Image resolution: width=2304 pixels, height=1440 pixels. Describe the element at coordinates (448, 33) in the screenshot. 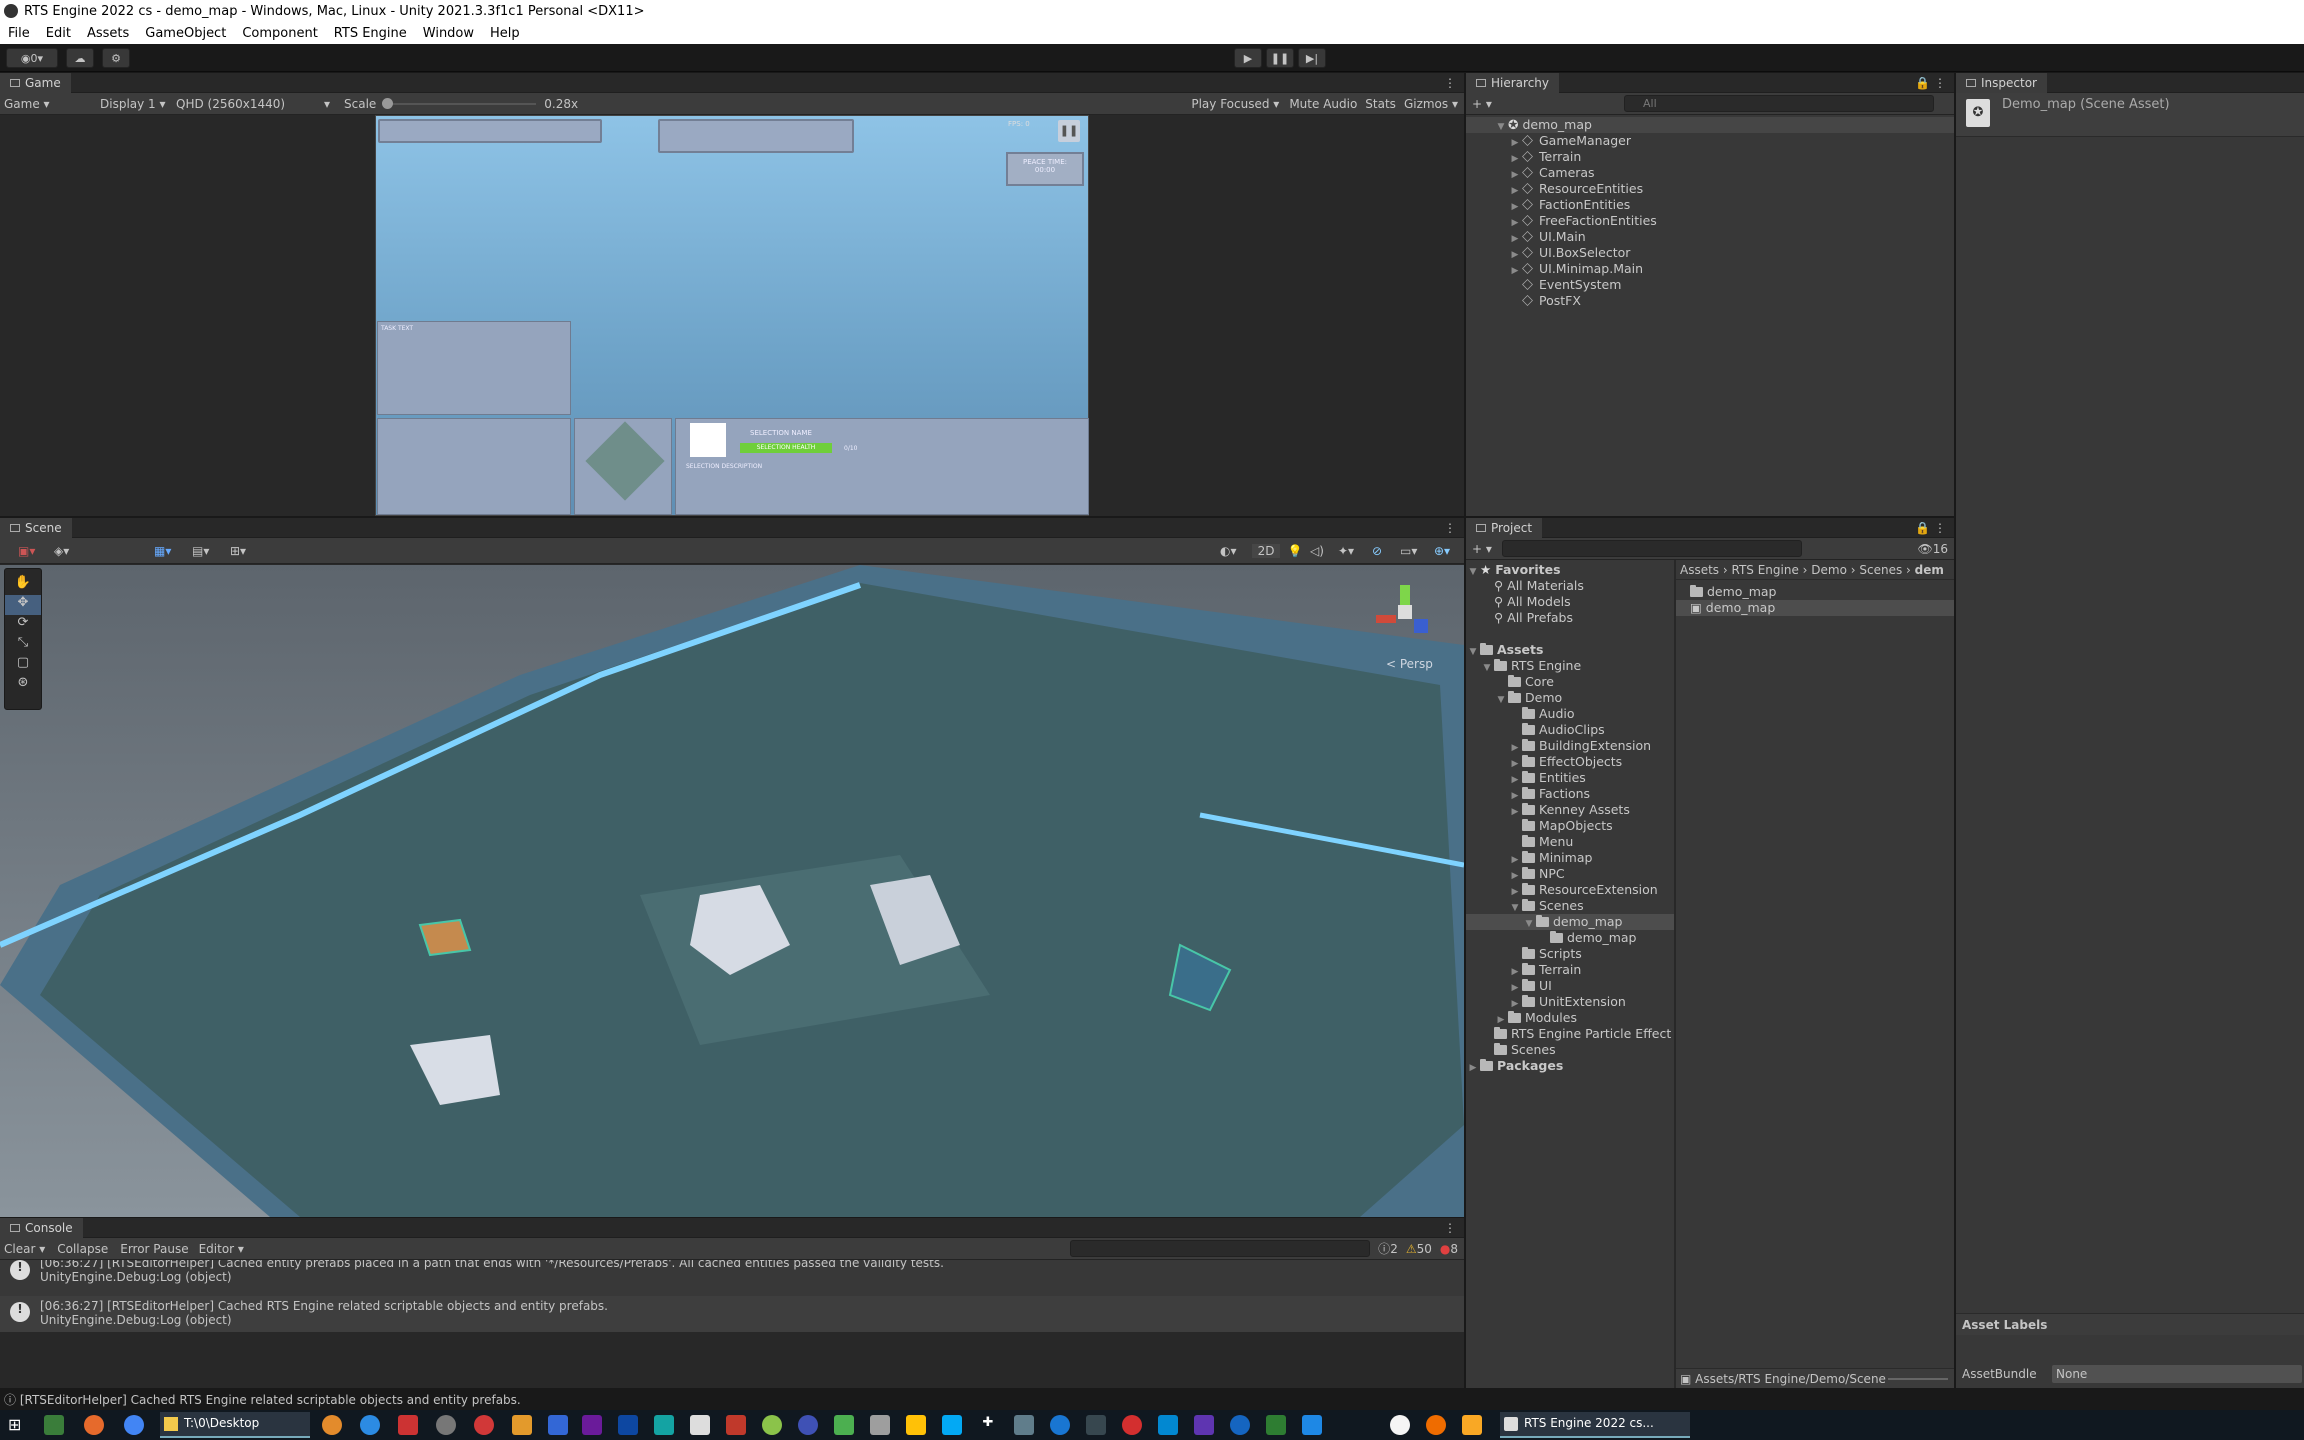

I see `menu-window: Window` at that location.